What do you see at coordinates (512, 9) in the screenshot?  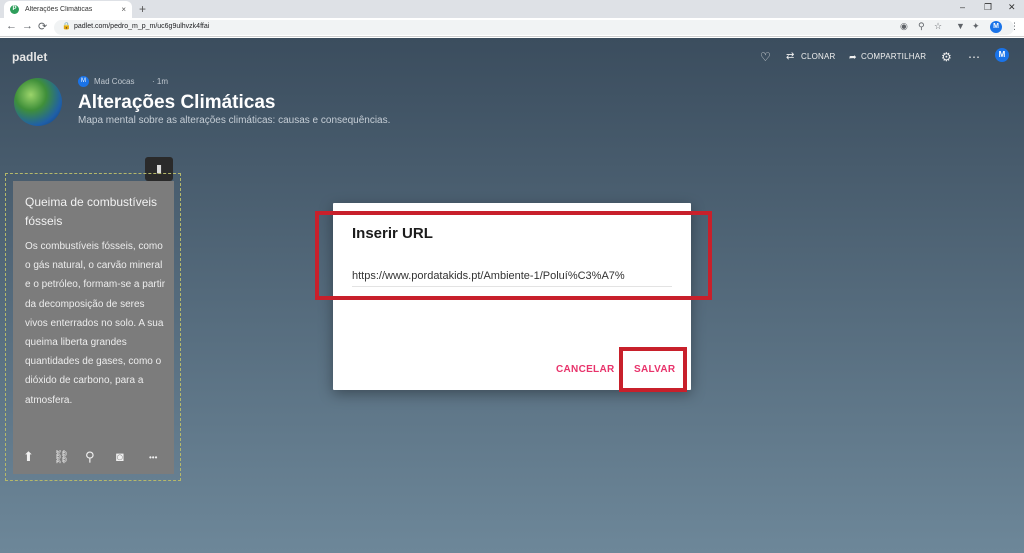 I see `browser-tab-bar: P Alterações Climáticas × + – ❐ ✕` at bounding box center [512, 9].